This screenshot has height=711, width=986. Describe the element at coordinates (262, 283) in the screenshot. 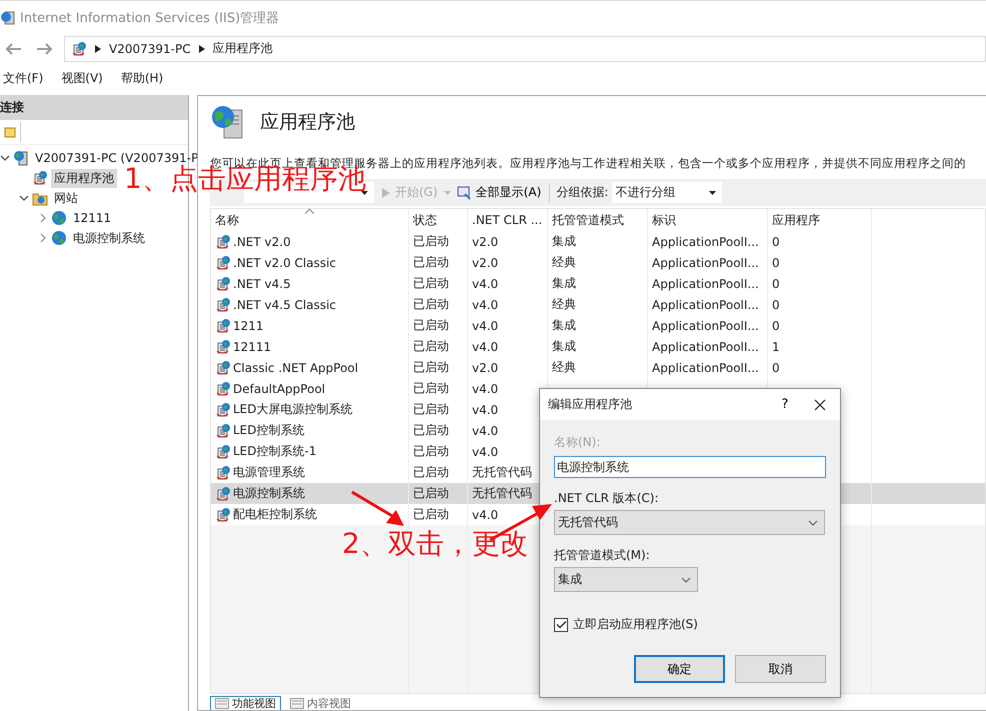

I see `table-cell: .NET v4.5` at that location.